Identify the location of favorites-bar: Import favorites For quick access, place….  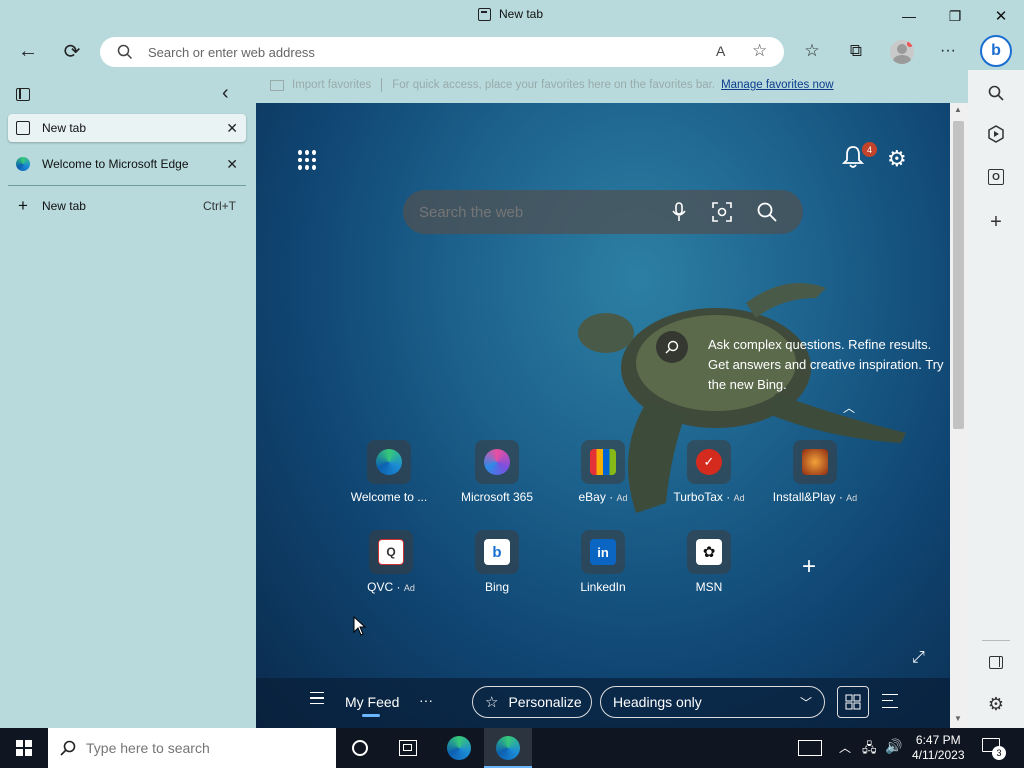
(612, 85).